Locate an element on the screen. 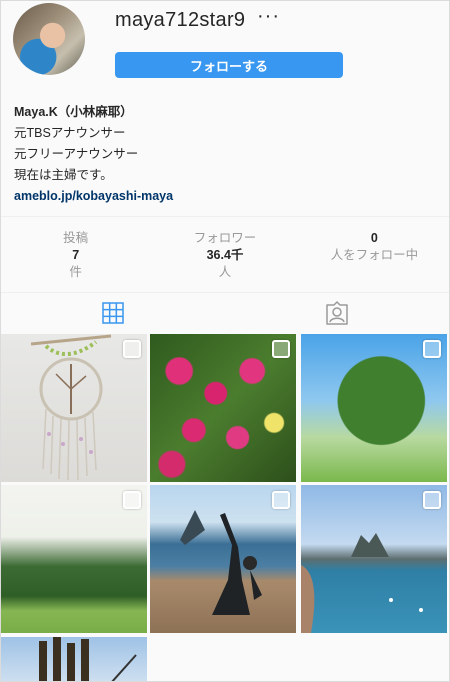  tower-photo is located at coordinates (88, 659).